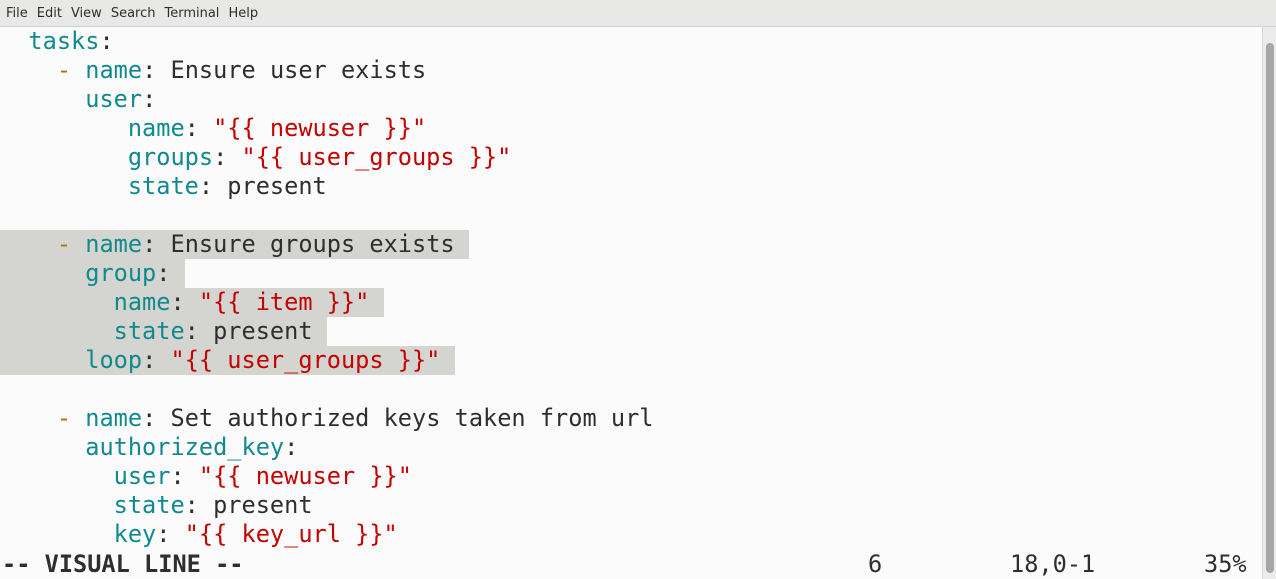 Image resolution: width=1276 pixels, height=579 pixels. I want to click on scrollbar-thumb, so click(1270, 308).